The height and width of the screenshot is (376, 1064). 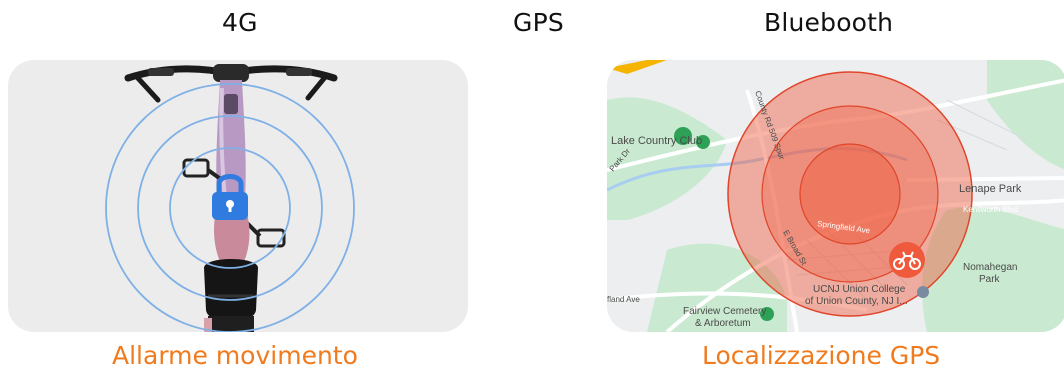 I want to click on bike-location-pin-icon, so click(x=907, y=260).